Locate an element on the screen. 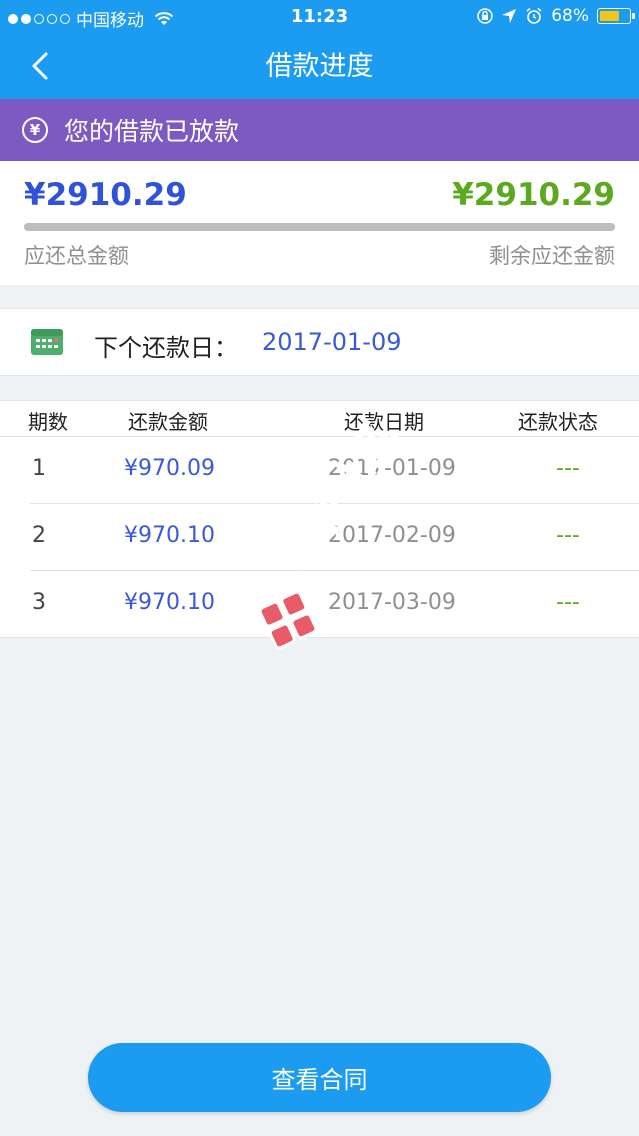 Image resolution: width=639 pixels, height=1136 pixels. next-payment-label: 下个还款日： is located at coordinates (166, 348).